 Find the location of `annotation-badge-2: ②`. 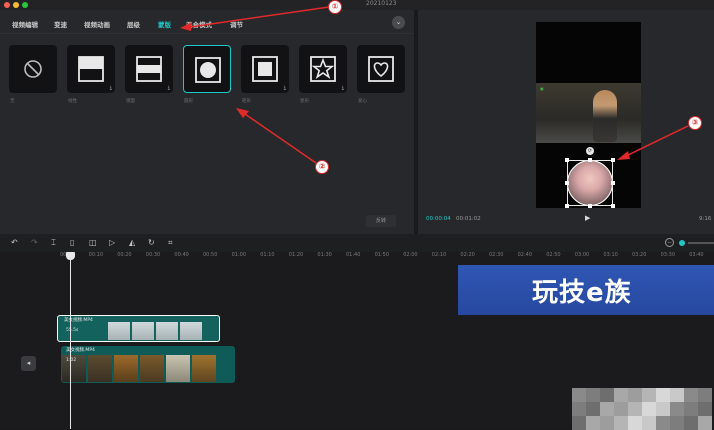

annotation-badge-2: ② is located at coordinates (322, 167).